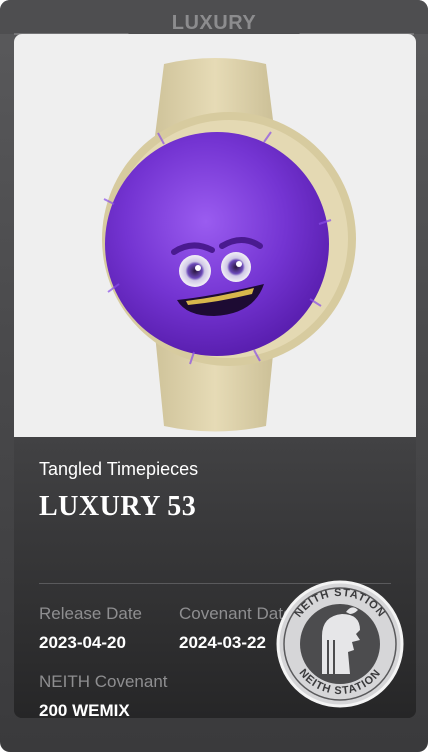  I want to click on tab-label: LUXURY, so click(214, 23).